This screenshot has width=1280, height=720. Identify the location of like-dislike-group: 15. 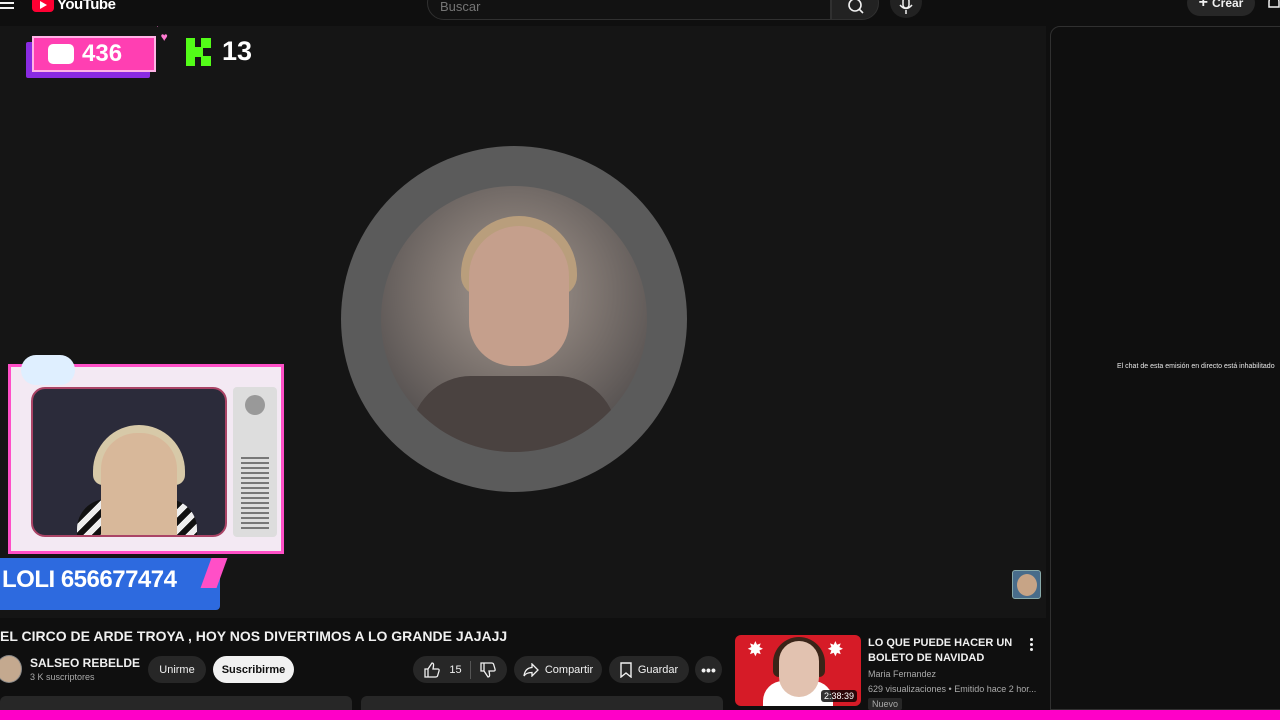
(460, 669).